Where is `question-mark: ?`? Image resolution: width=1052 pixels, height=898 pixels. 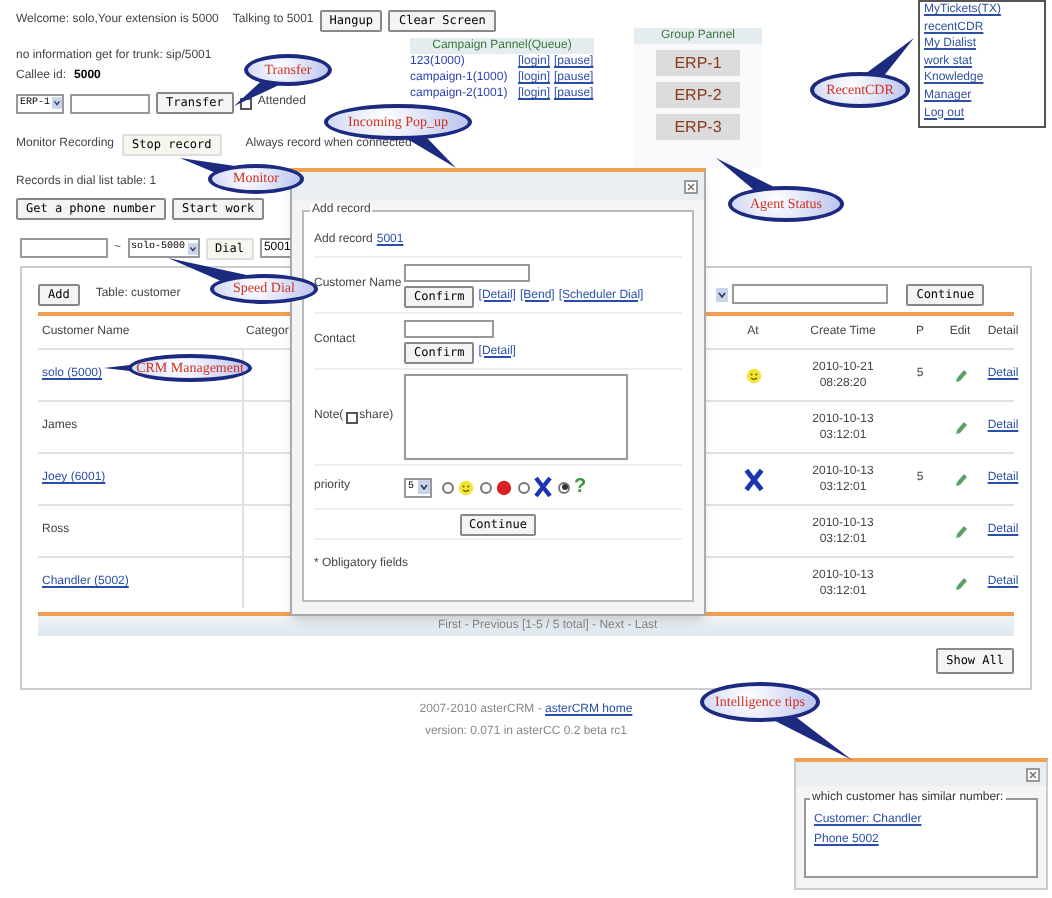 question-mark: ? is located at coordinates (580, 487).